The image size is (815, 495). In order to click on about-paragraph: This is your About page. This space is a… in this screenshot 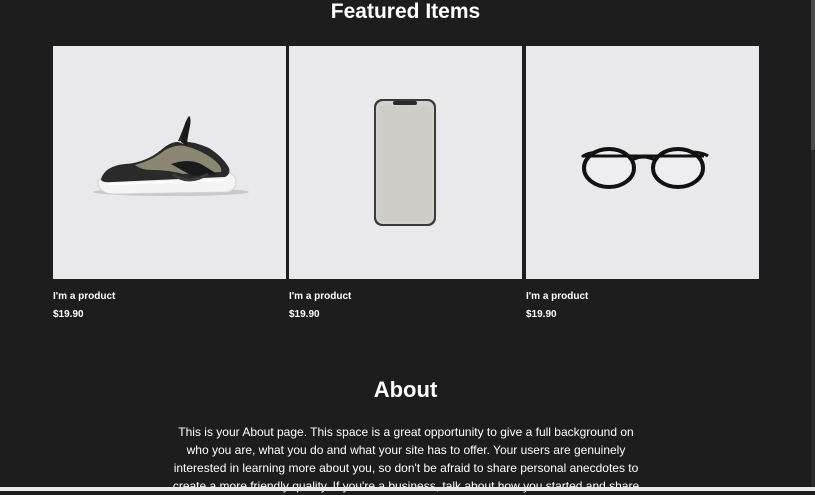, I will do `click(406, 459)`.